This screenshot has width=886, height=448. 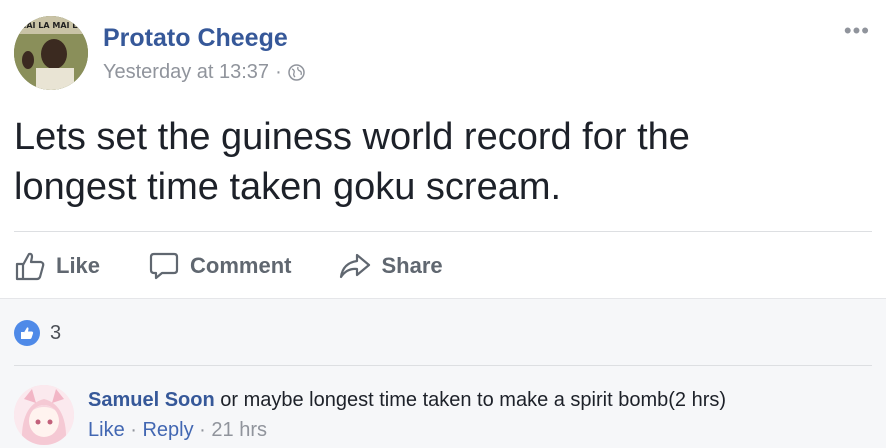 What do you see at coordinates (195, 38) in the screenshot?
I see `post-author-name: Protato Cheege` at bounding box center [195, 38].